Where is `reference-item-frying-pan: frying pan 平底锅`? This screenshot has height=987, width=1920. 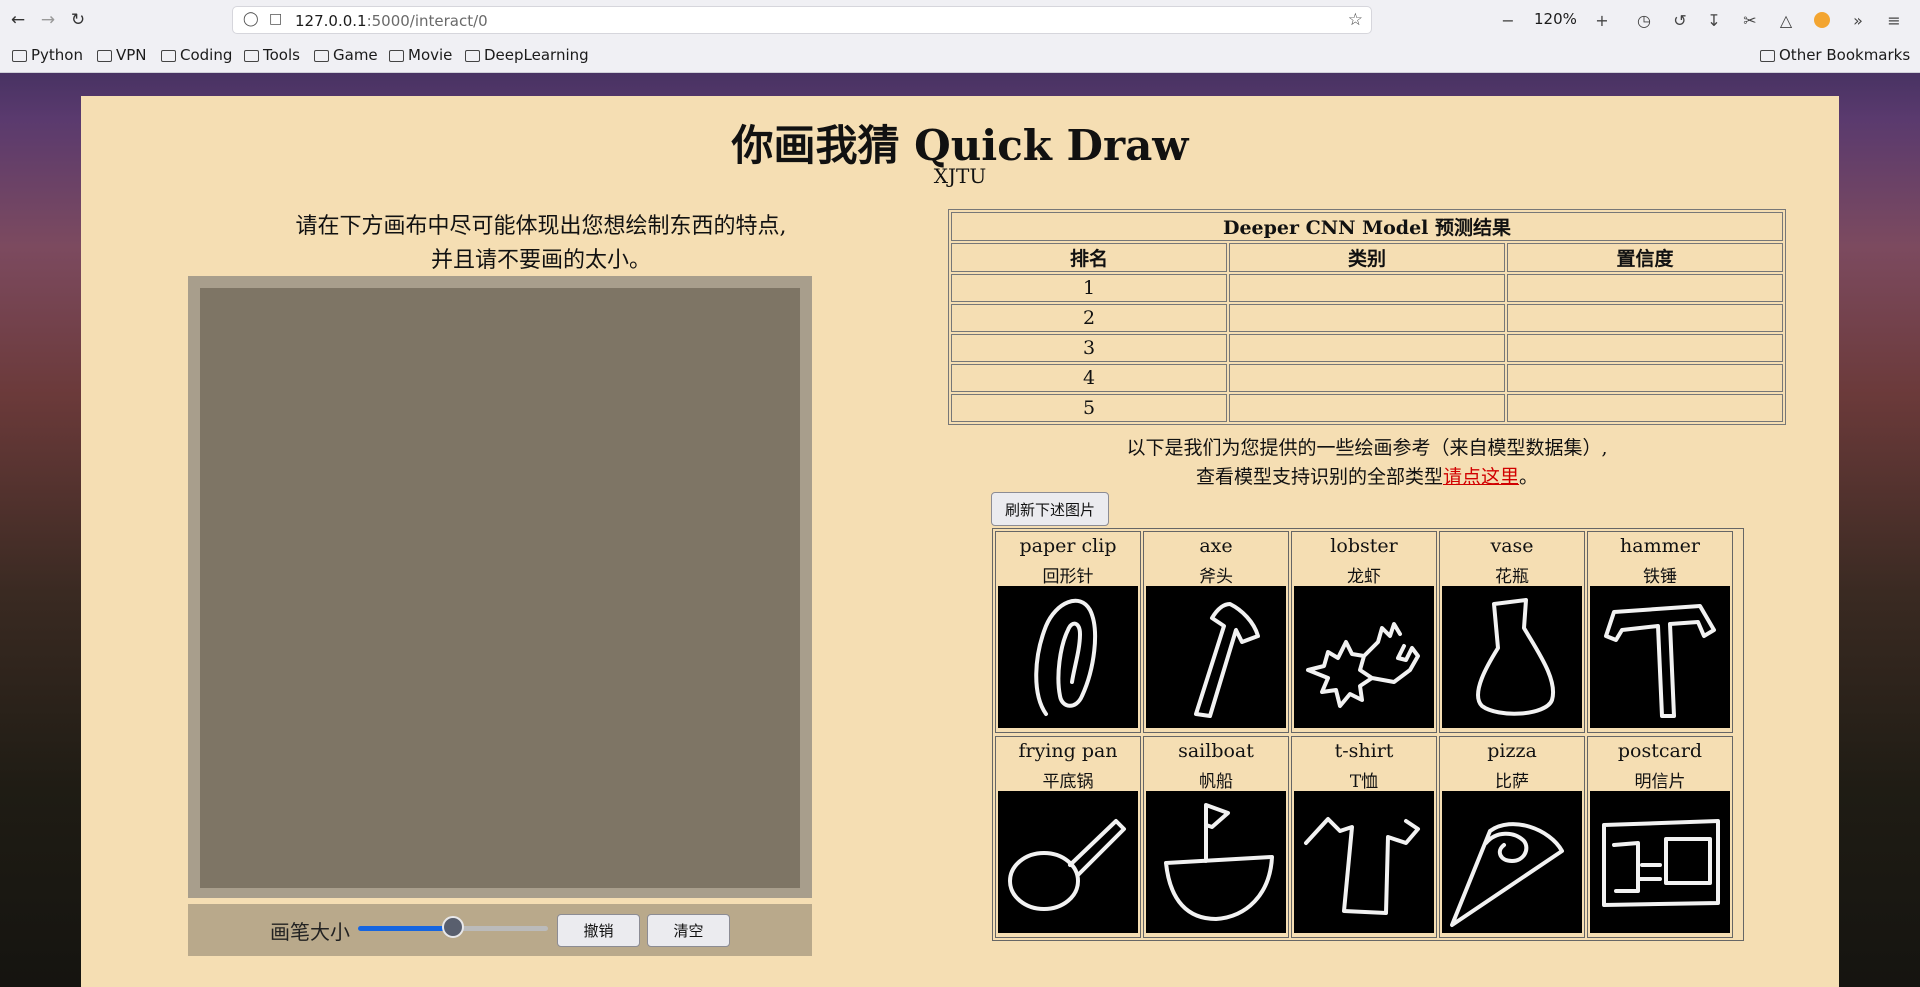 reference-item-frying-pan: frying pan 平底锅 is located at coordinates (1068, 837).